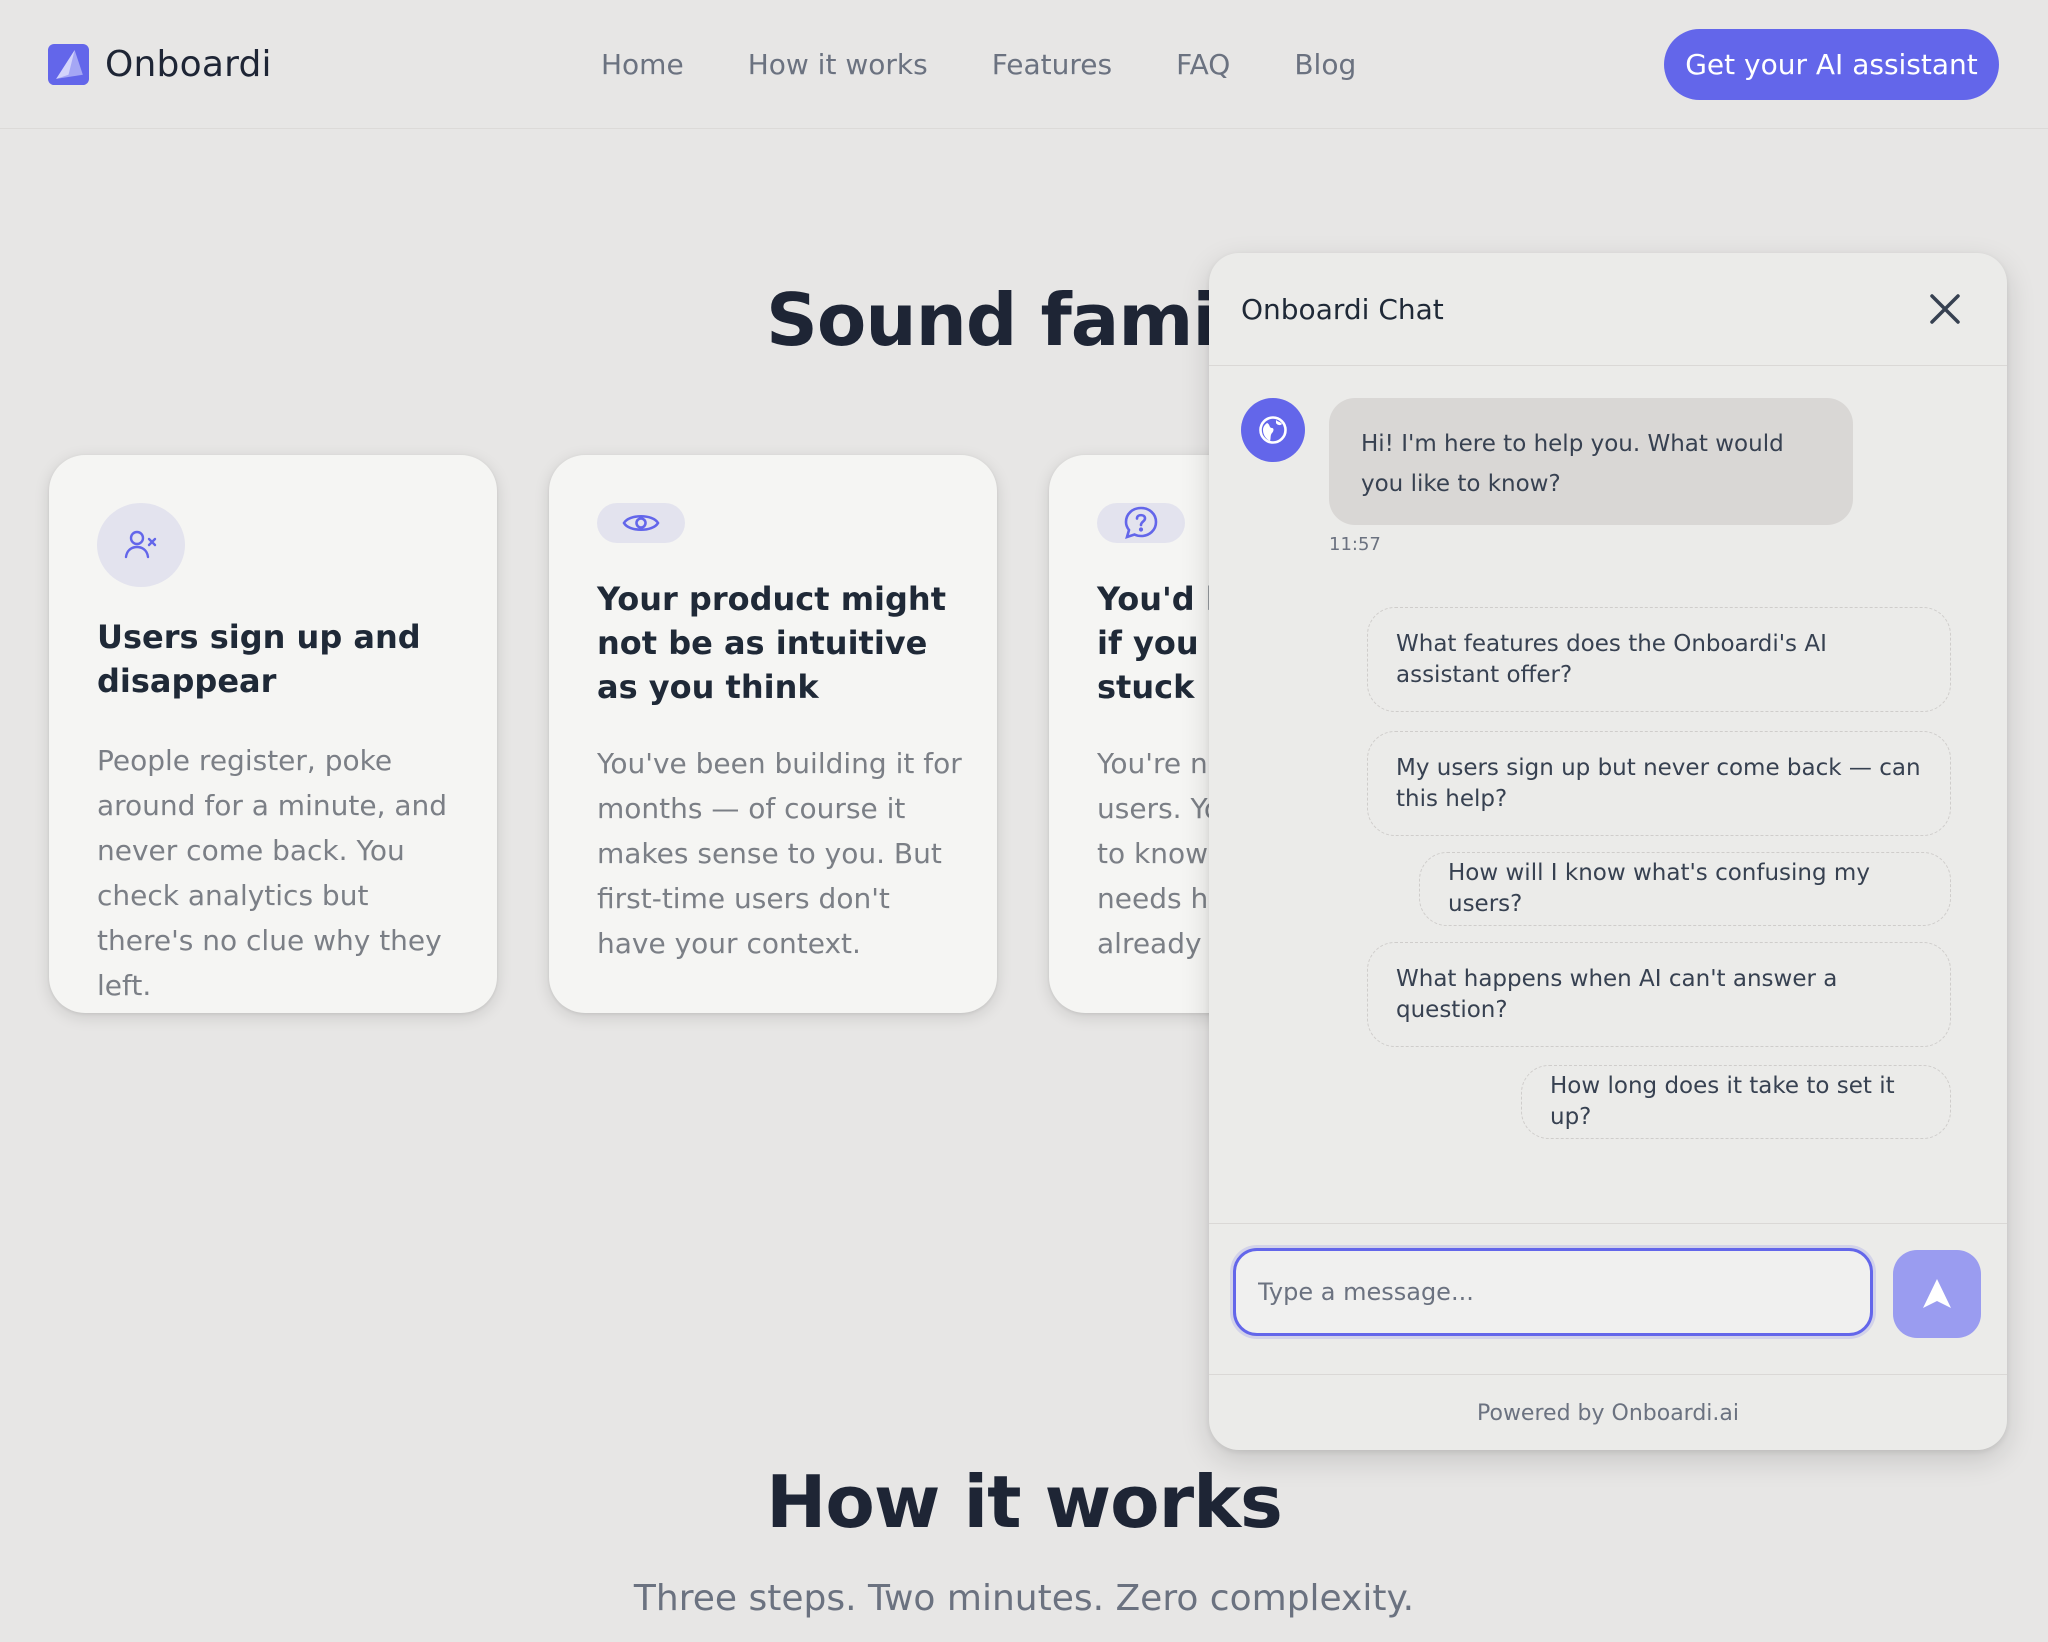 This screenshot has height=1642, width=2048. I want to click on globe-icon, so click(1273, 430).